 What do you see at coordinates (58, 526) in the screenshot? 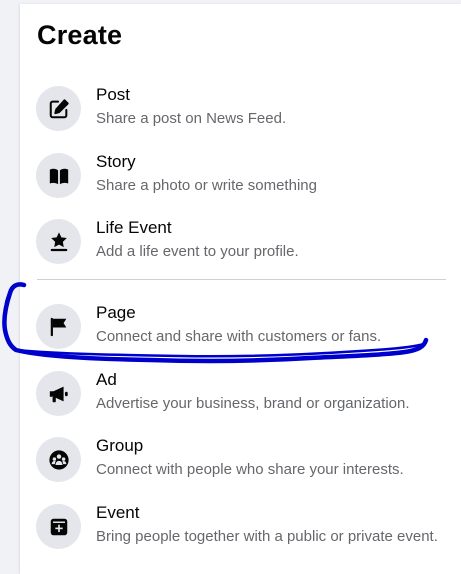
I see `calendar-plus-icon` at bounding box center [58, 526].